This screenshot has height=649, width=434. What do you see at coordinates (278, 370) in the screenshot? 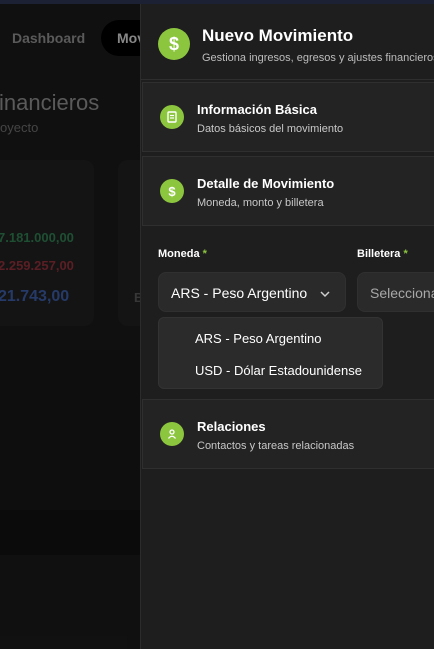
I see `option-usd: USD - Dólar Estadounidense` at bounding box center [278, 370].